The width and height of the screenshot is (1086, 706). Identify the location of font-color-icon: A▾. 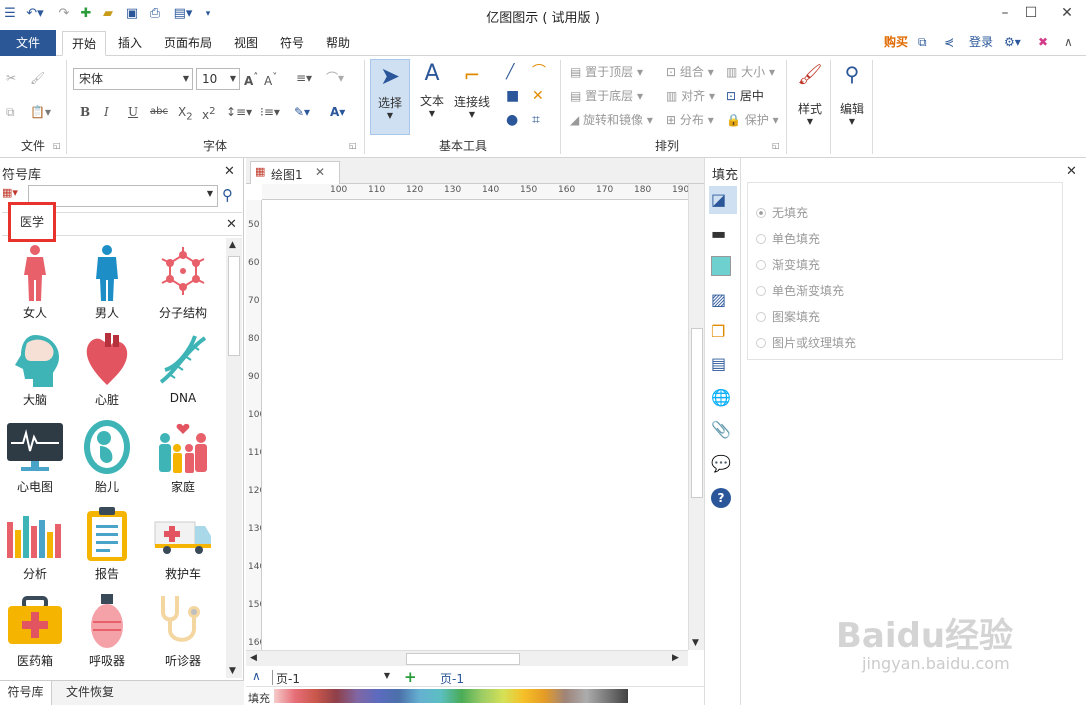
(337, 112).